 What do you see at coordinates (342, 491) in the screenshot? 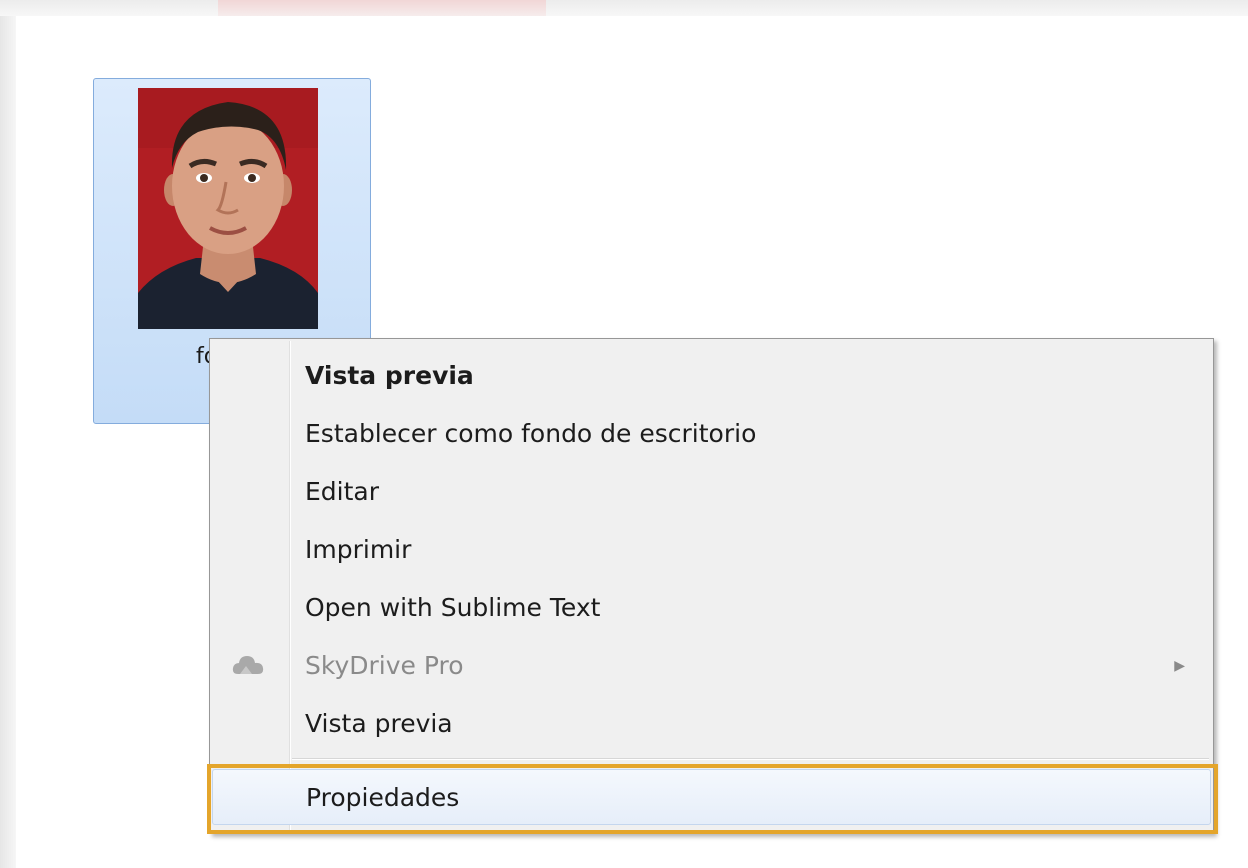
I see `menu-item-label: Editar` at bounding box center [342, 491].